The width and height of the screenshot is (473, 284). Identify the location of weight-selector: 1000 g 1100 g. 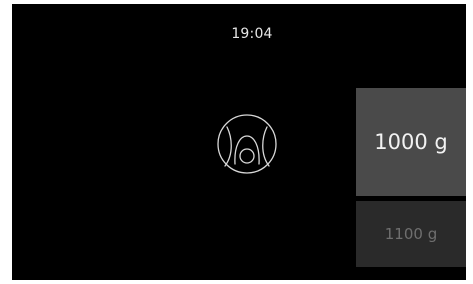
(411, 177).